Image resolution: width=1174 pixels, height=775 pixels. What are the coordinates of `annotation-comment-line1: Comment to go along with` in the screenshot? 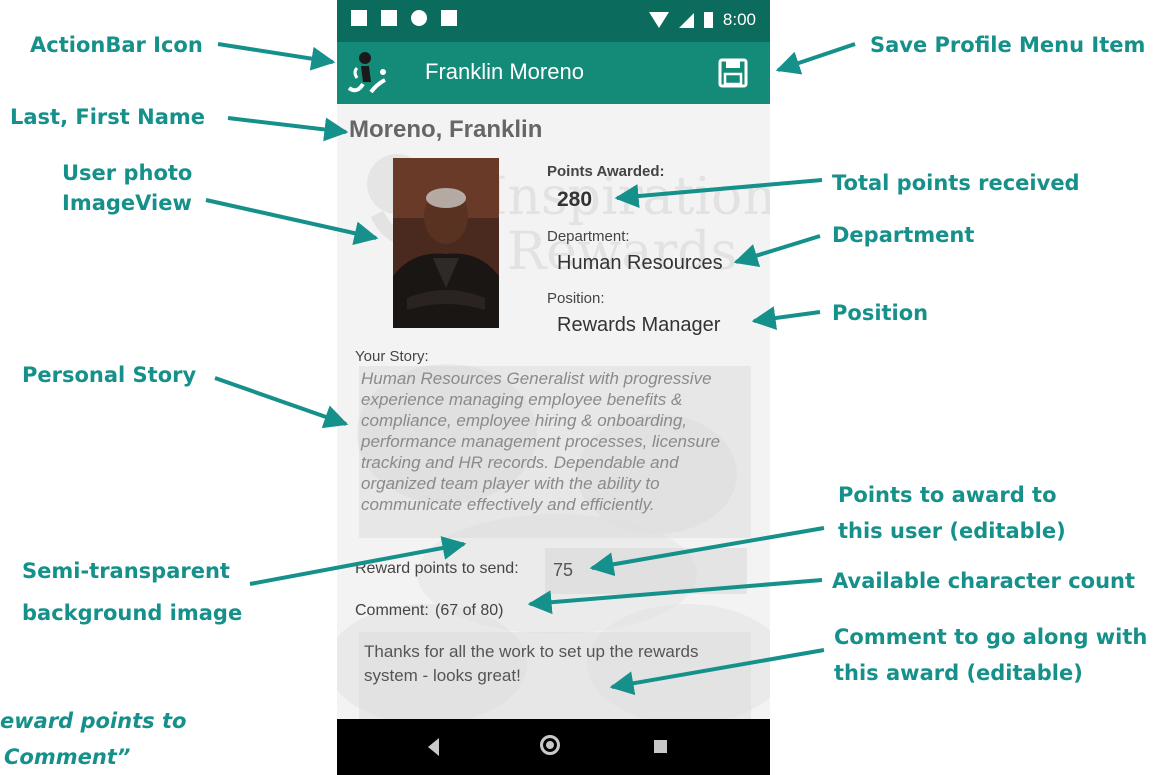 It's located at (991, 637).